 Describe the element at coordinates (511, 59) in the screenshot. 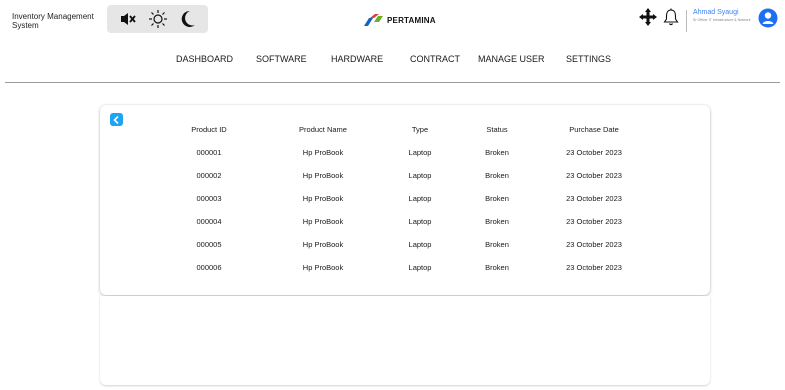

I see `nav-manage-user: MANAGE USER` at that location.